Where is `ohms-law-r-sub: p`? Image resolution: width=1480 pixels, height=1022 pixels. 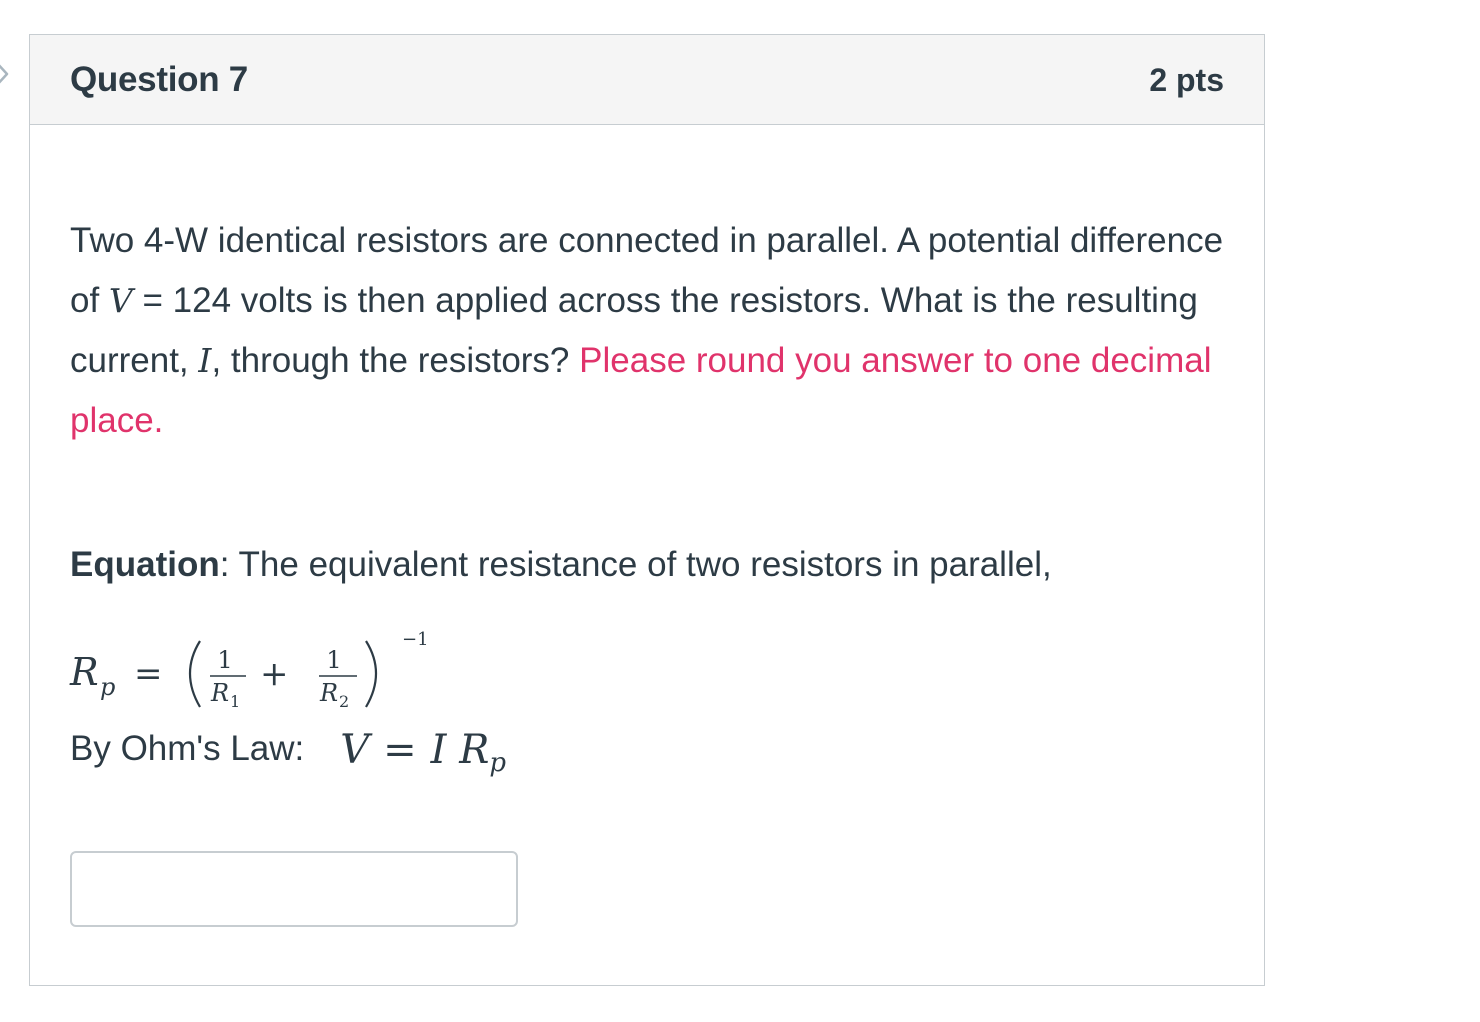
ohms-law-r-sub: p is located at coordinates (497, 763).